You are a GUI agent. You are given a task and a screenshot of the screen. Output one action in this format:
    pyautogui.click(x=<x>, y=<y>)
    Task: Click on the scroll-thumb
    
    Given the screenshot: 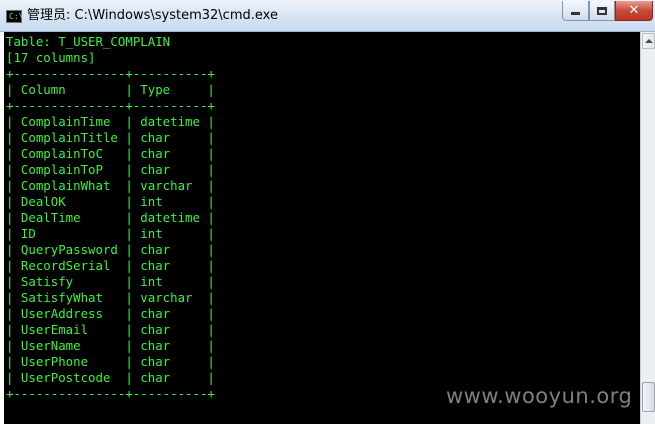 What is the action you would take?
    pyautogui.click(x=648, y=397)
    